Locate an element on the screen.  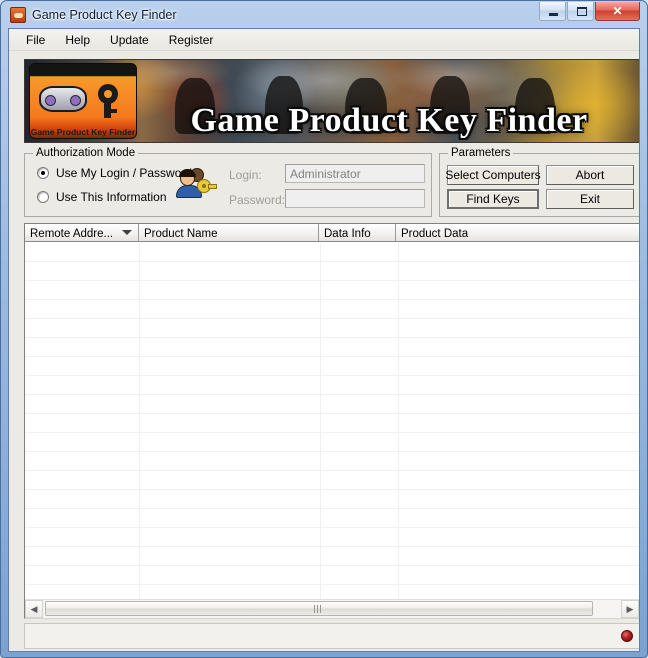
column-header-data-info-label: Data Info is located at coordinates (347, 233).